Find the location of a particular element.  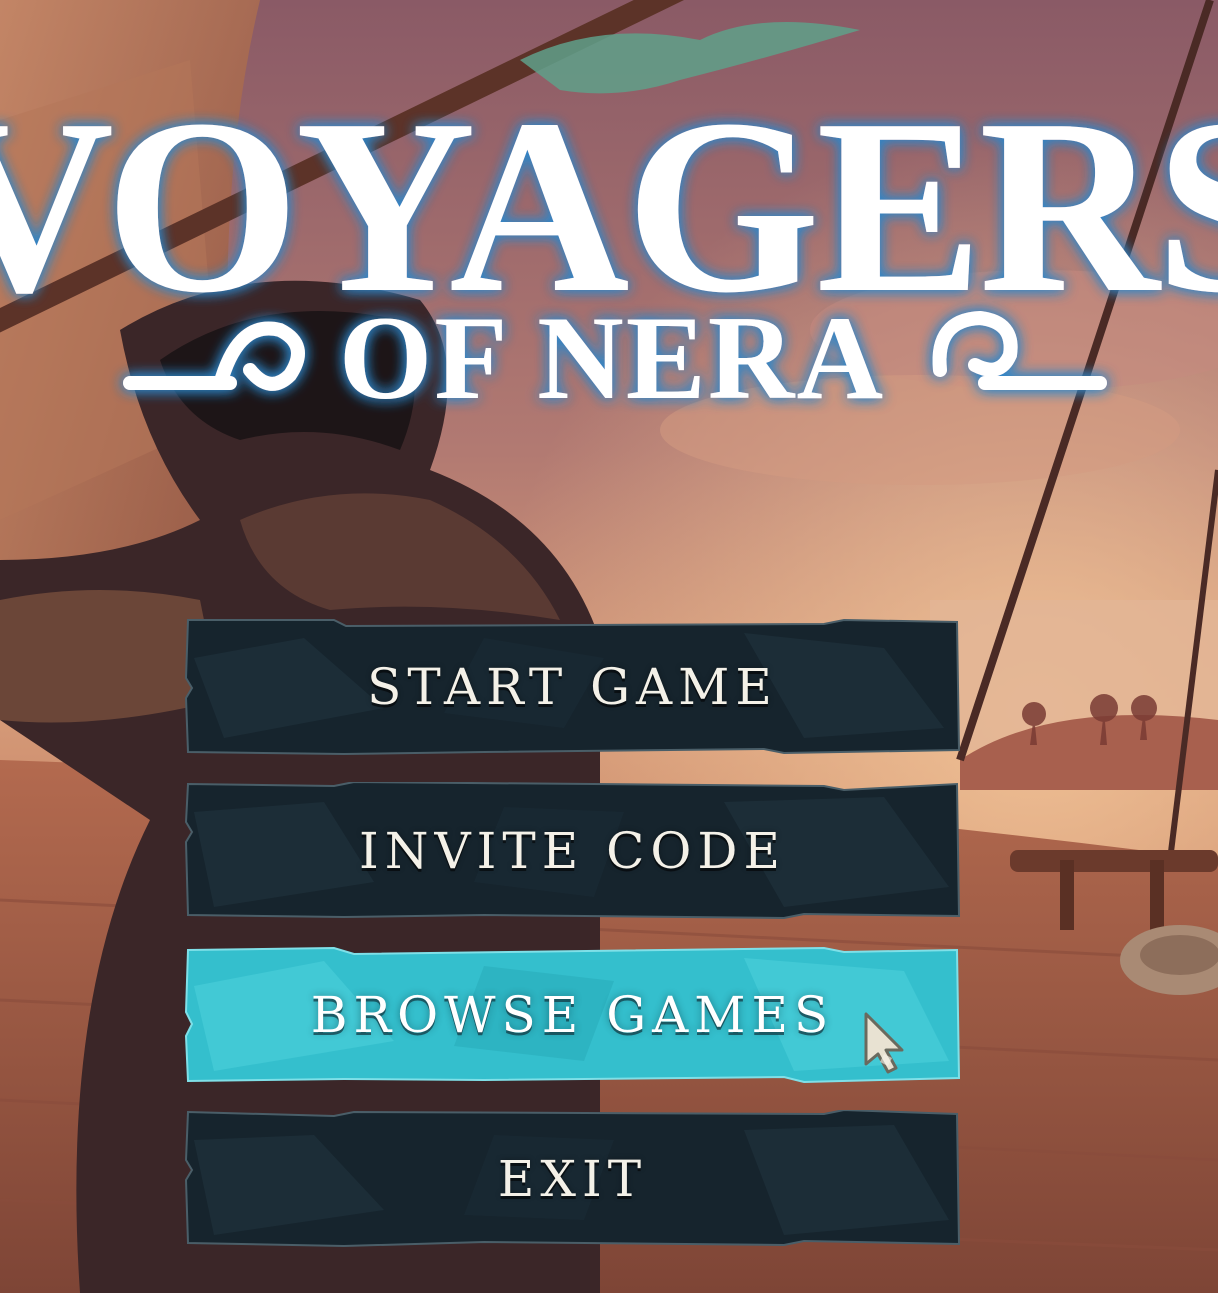

game-title-line2: OF NERA is located at coordinates (612, 357).